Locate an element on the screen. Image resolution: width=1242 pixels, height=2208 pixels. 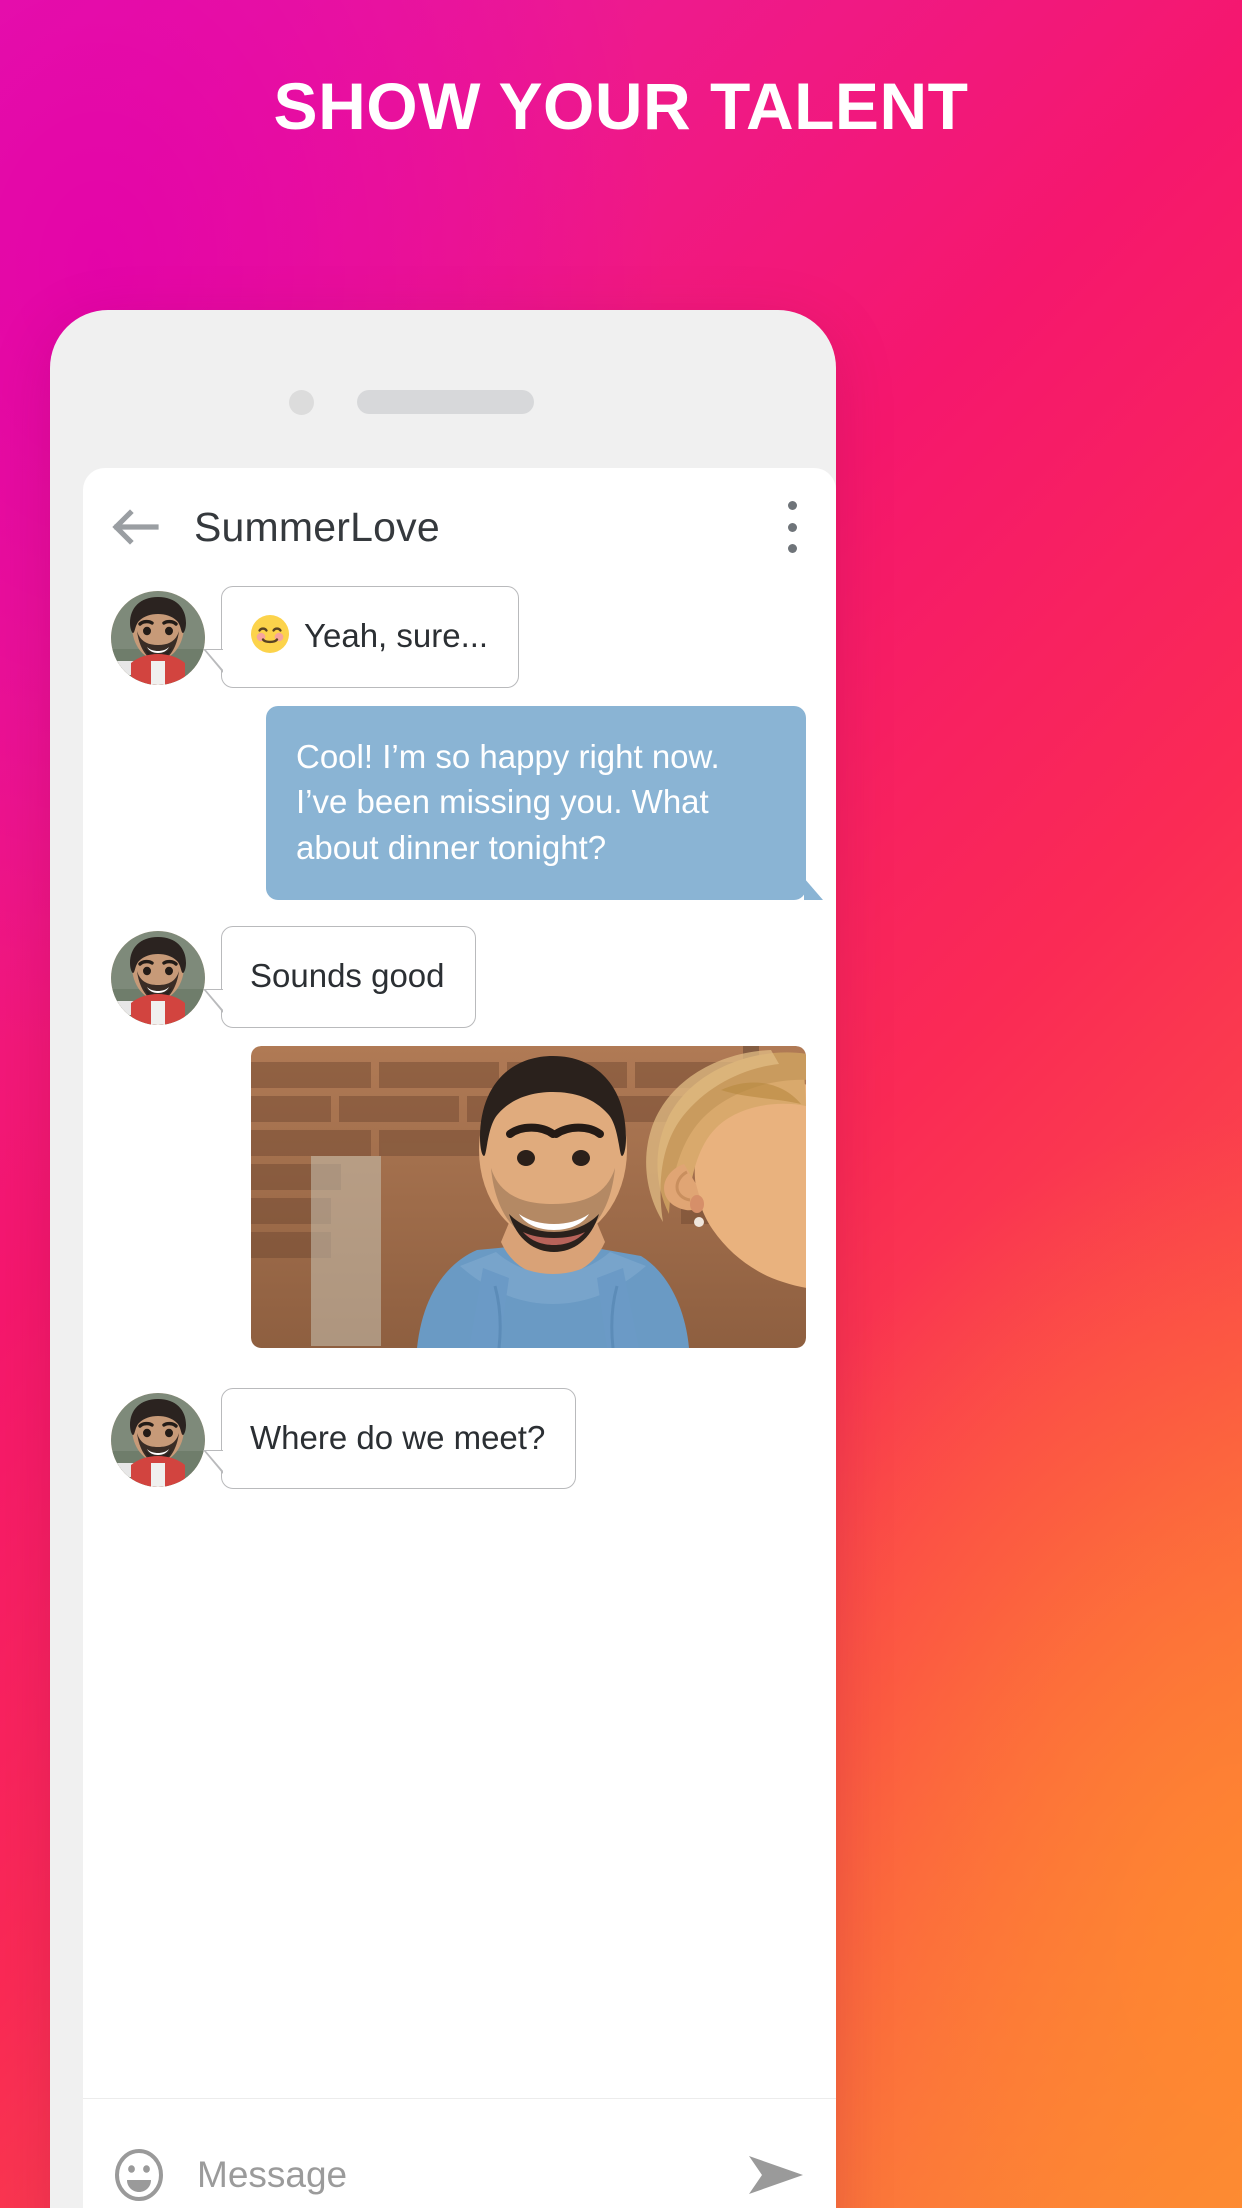
message-row: Where do we meet? is located at coordinates (458, 1438).